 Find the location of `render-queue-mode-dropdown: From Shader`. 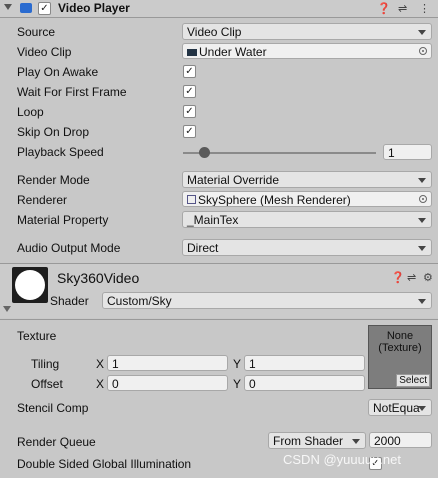

render-queue-mode-dropdown: From Shader is located at coordinates (317, 440).